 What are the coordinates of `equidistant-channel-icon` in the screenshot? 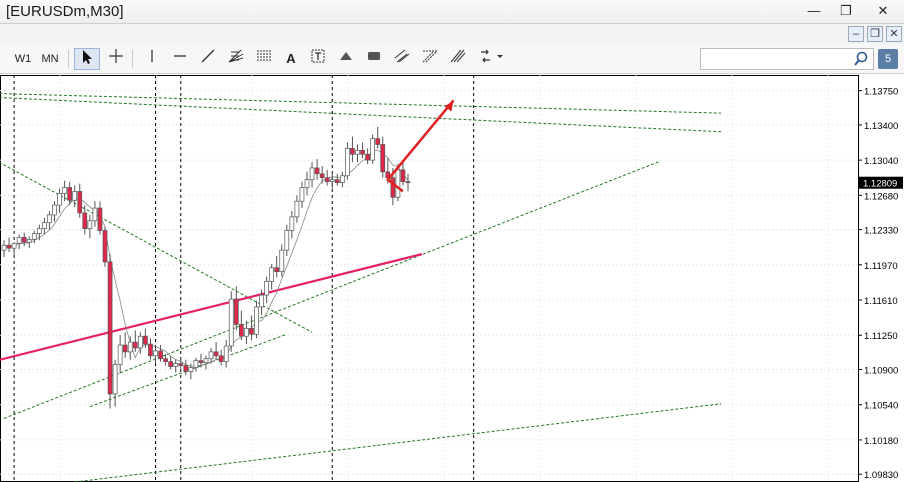 It's located at (402, 56).